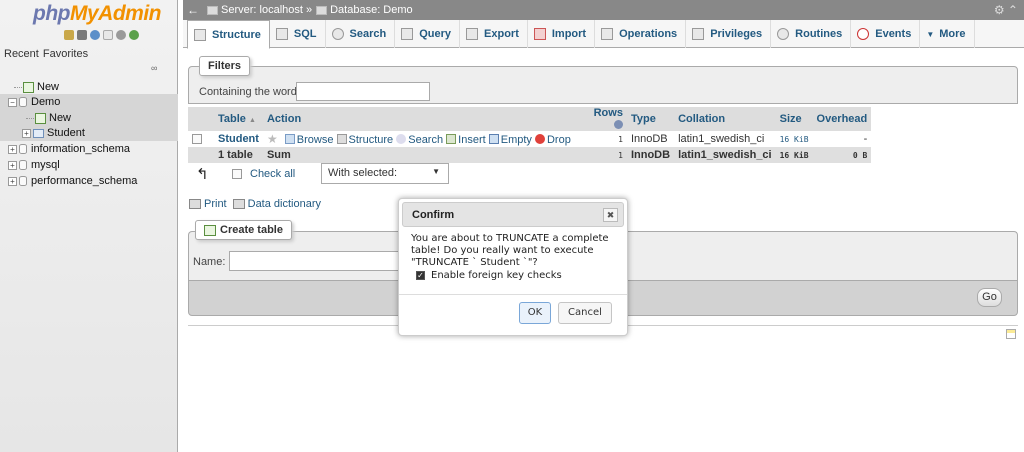 Image resolution: width=1024 pixels, height=452 pixels. I want to click on check-all: Check all, so click(263, 174).